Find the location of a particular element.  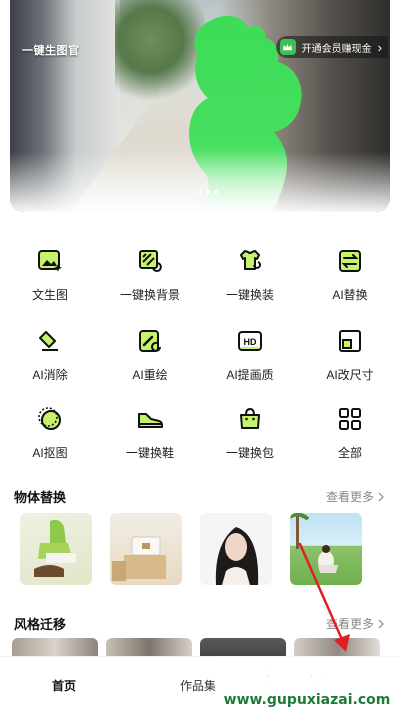

tool-swap-outfit: 一键换装 is located at coordinates (250, 275).